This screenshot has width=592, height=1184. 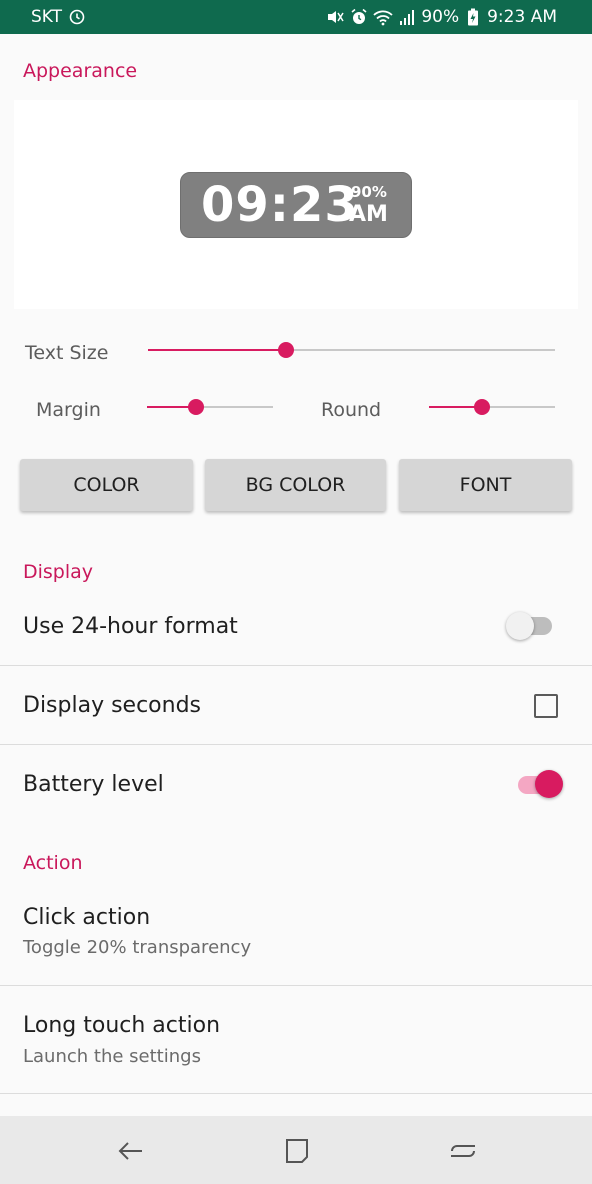 What do you see at coordinates (549, 784) in the screenshot?
I see `battery-level-switch` at bounding box center [549, 784].